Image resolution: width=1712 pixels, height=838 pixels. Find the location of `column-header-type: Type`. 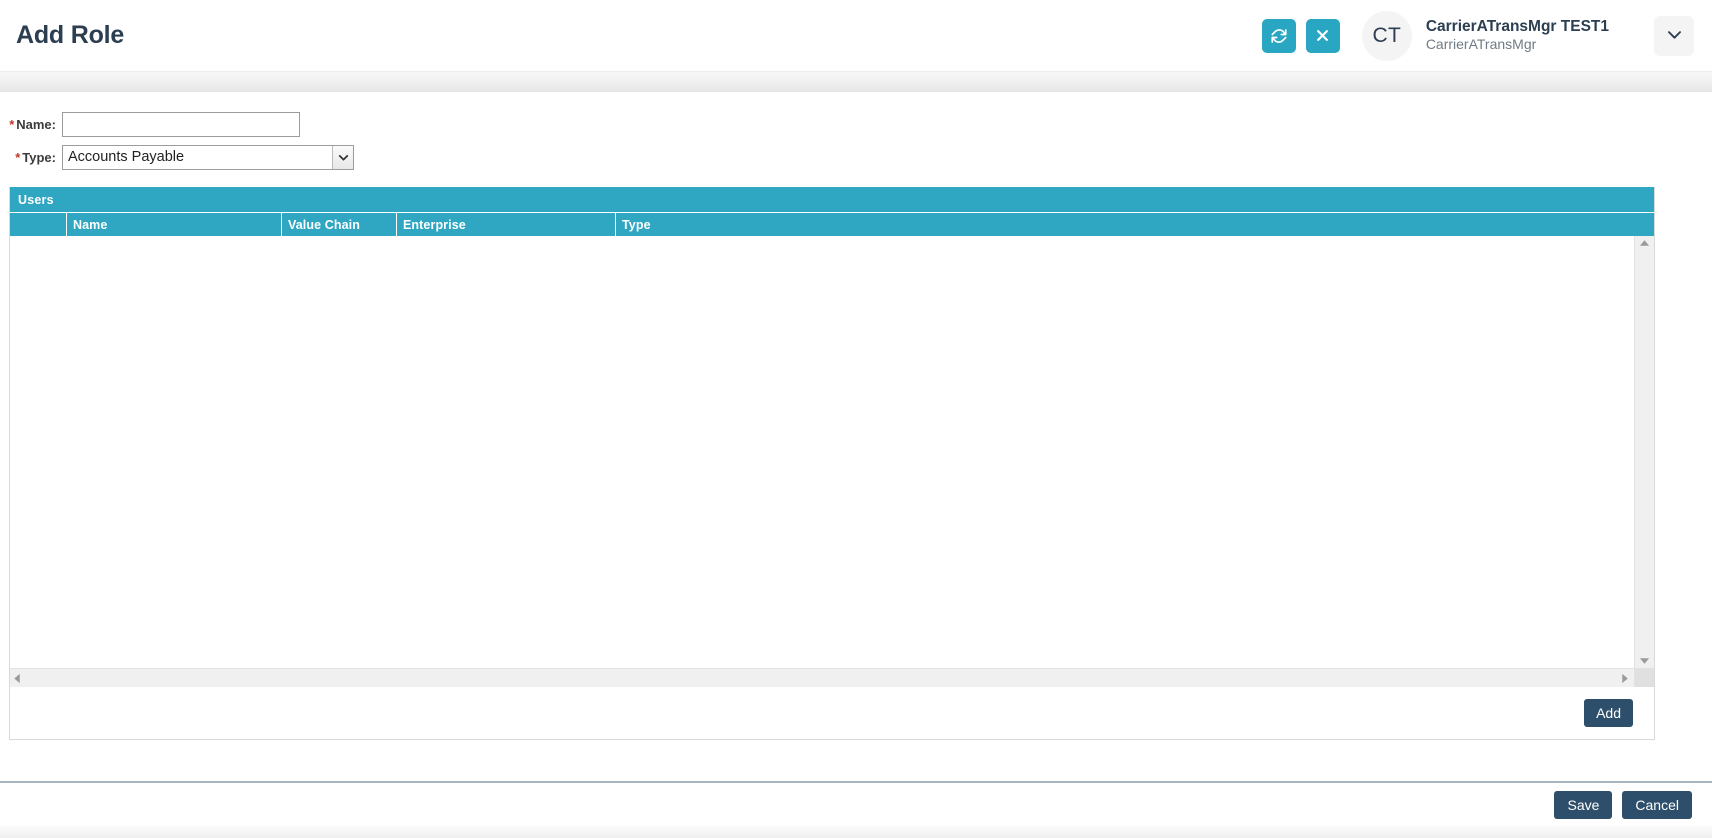

column-header-type: Type is located at coordinates (1135, 224).